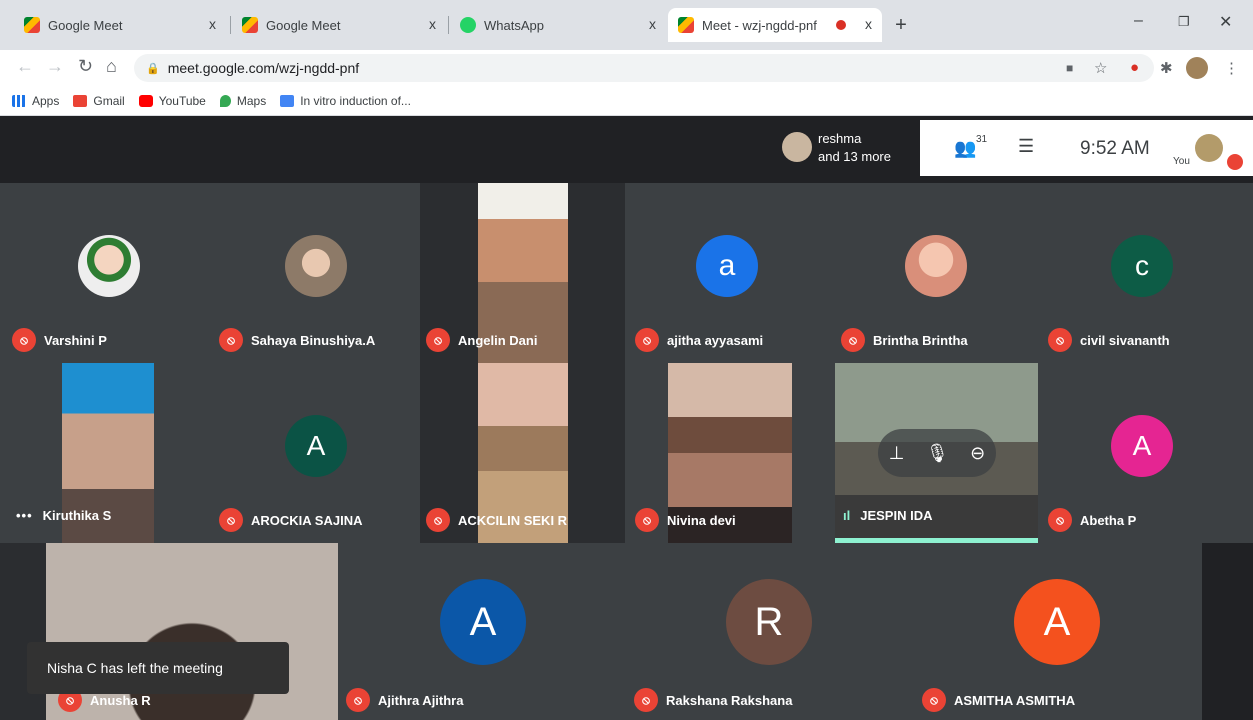 The width and height of the screenshot is (1253, 720). I want to click on people-icon: 👥, so click(965, 148).